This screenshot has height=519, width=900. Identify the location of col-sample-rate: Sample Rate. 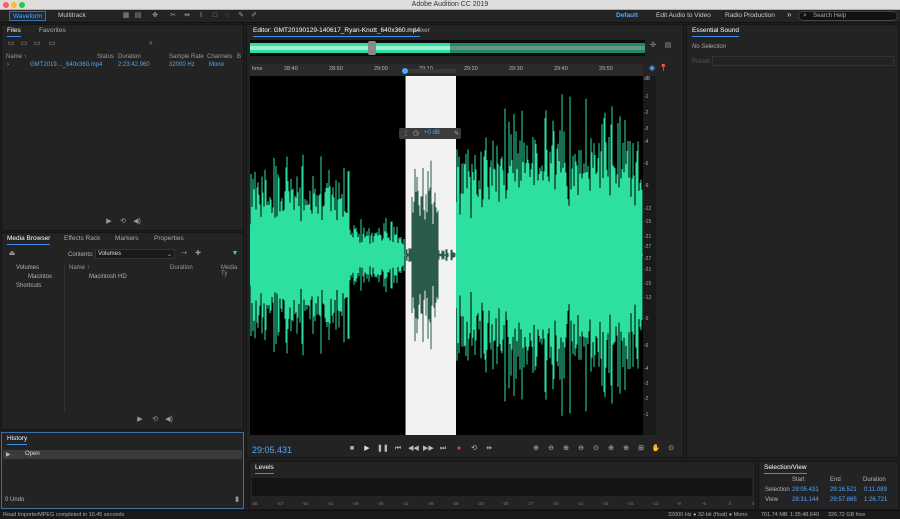
(186, 57).